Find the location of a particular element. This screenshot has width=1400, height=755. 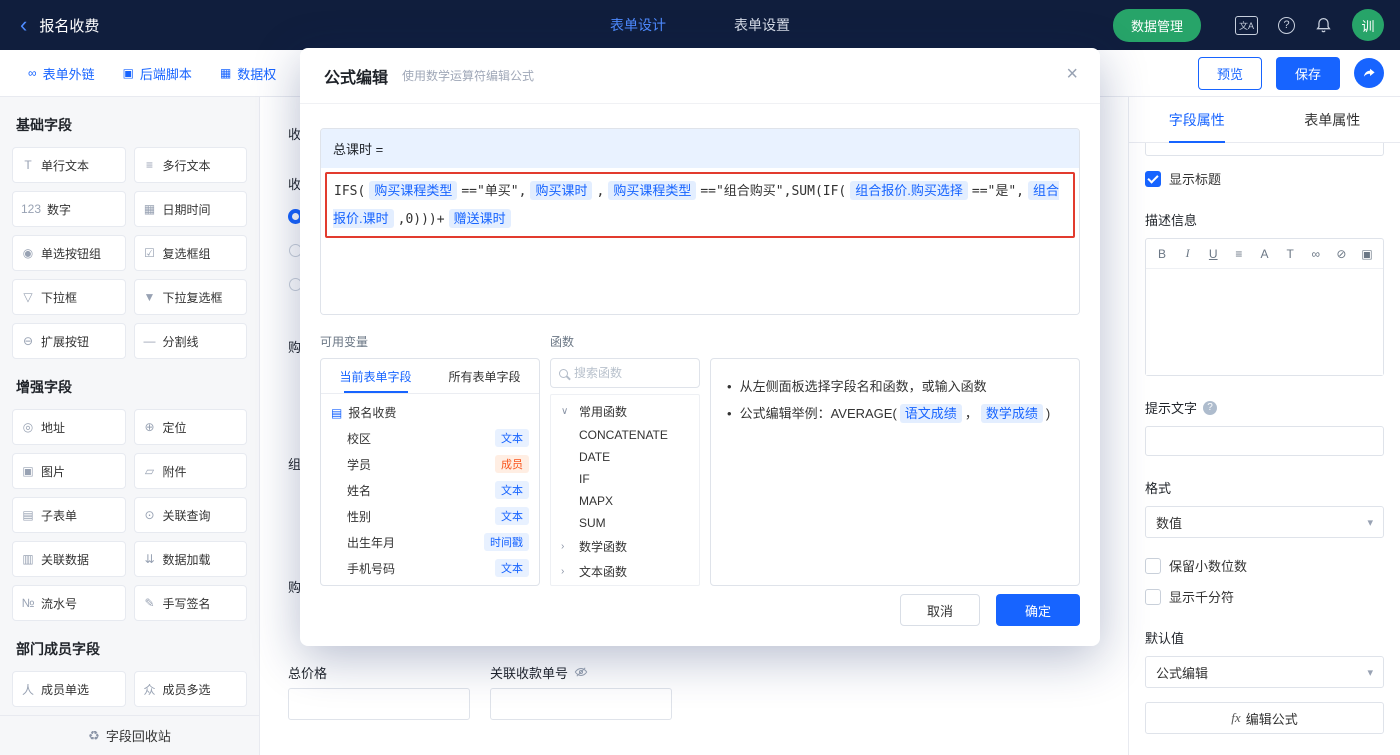

function-search-input is located at coordinates (632, 373).